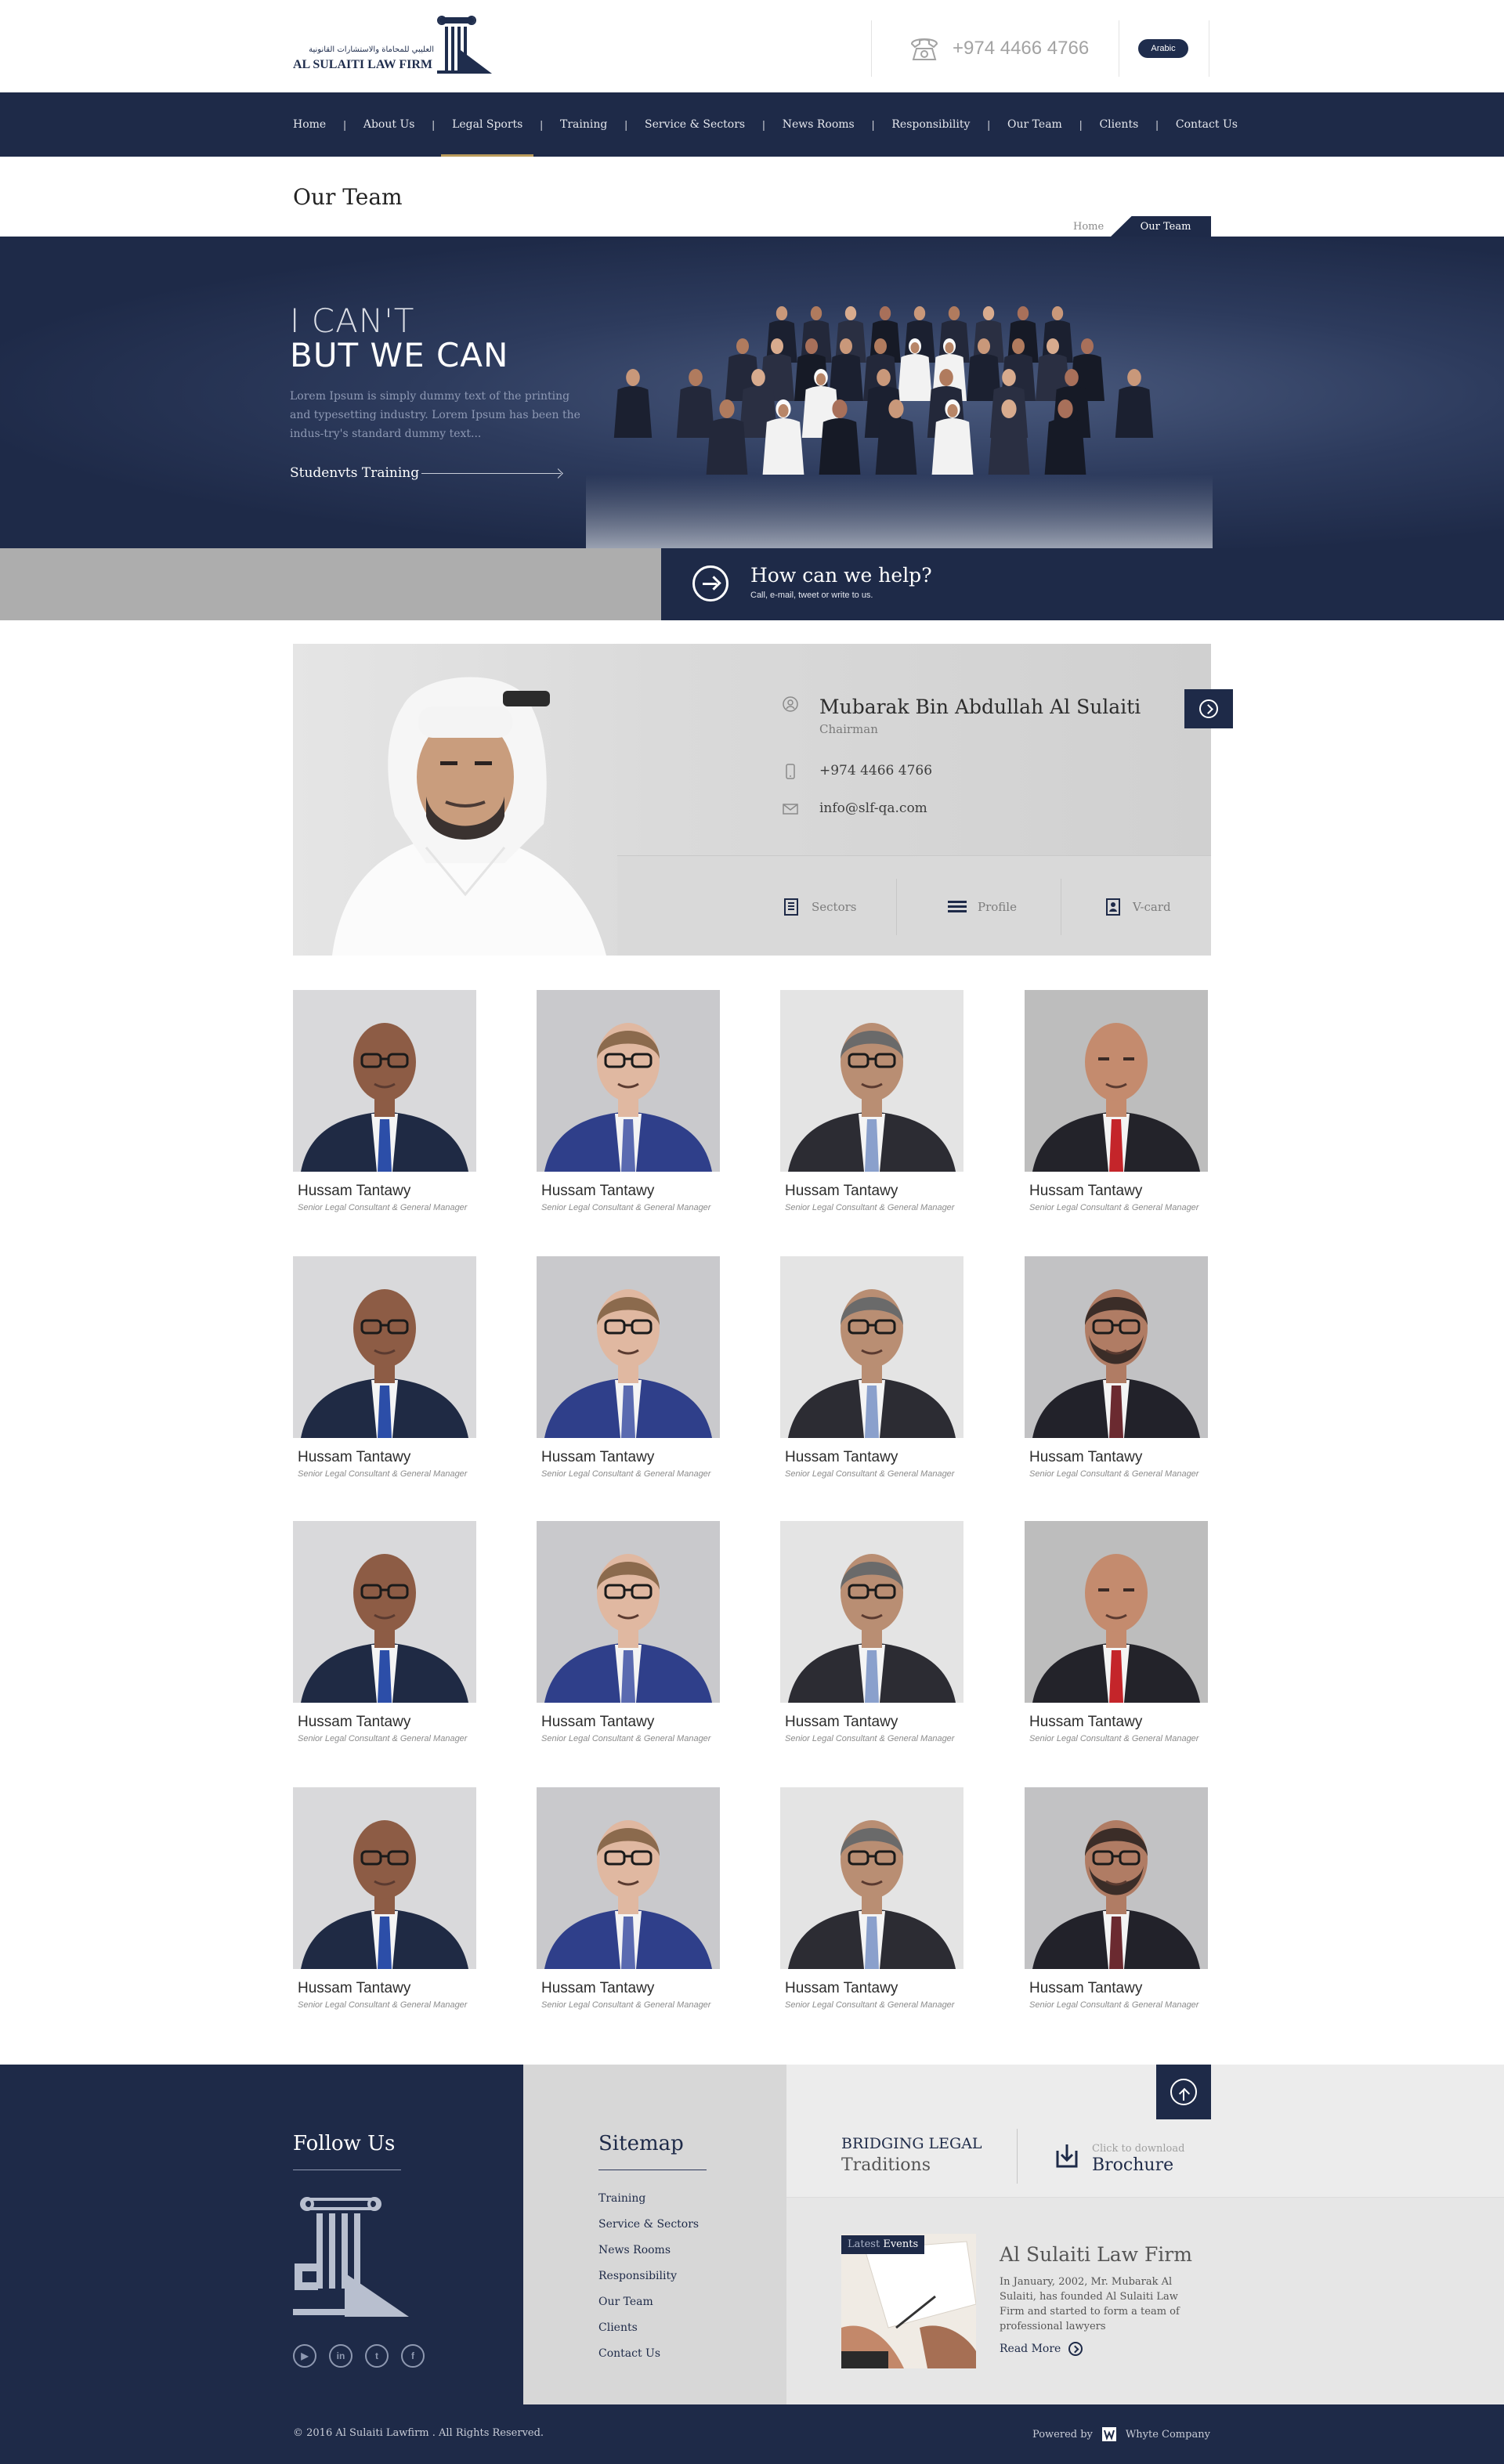 This screenshot has height=2464, width=1504. I want to click on arrow-circle-icon, so click(710, 583).